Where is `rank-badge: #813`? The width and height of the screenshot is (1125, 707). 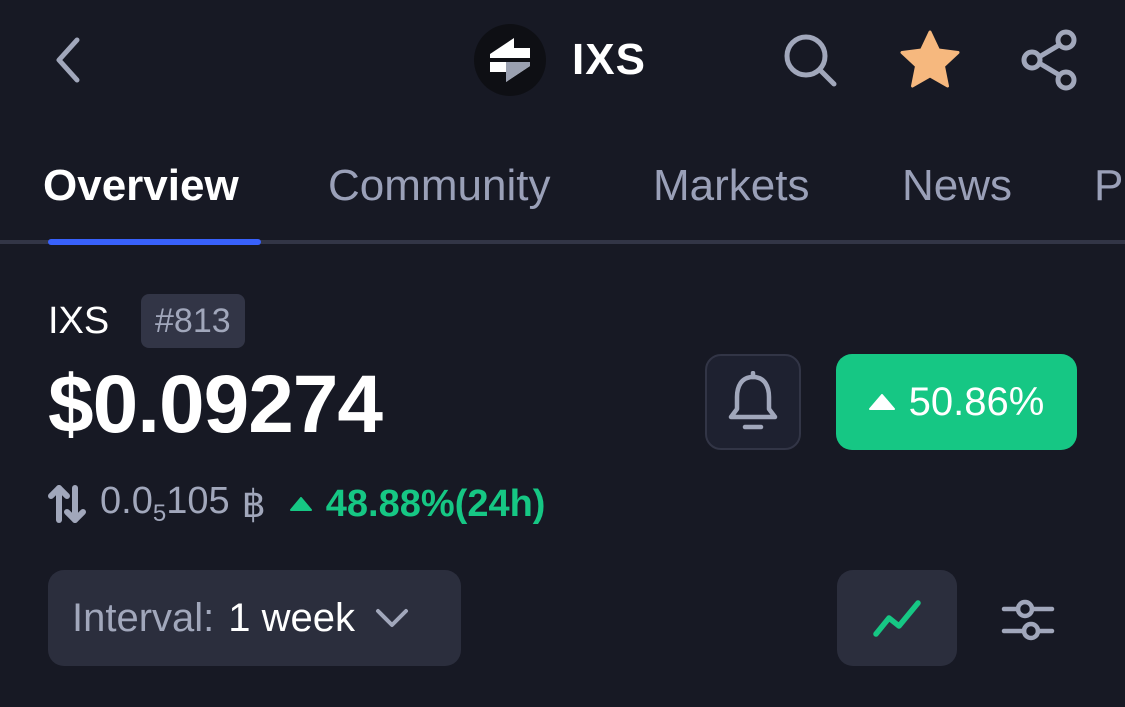 rank-badge: #813 is located at coordinates (193, 321).